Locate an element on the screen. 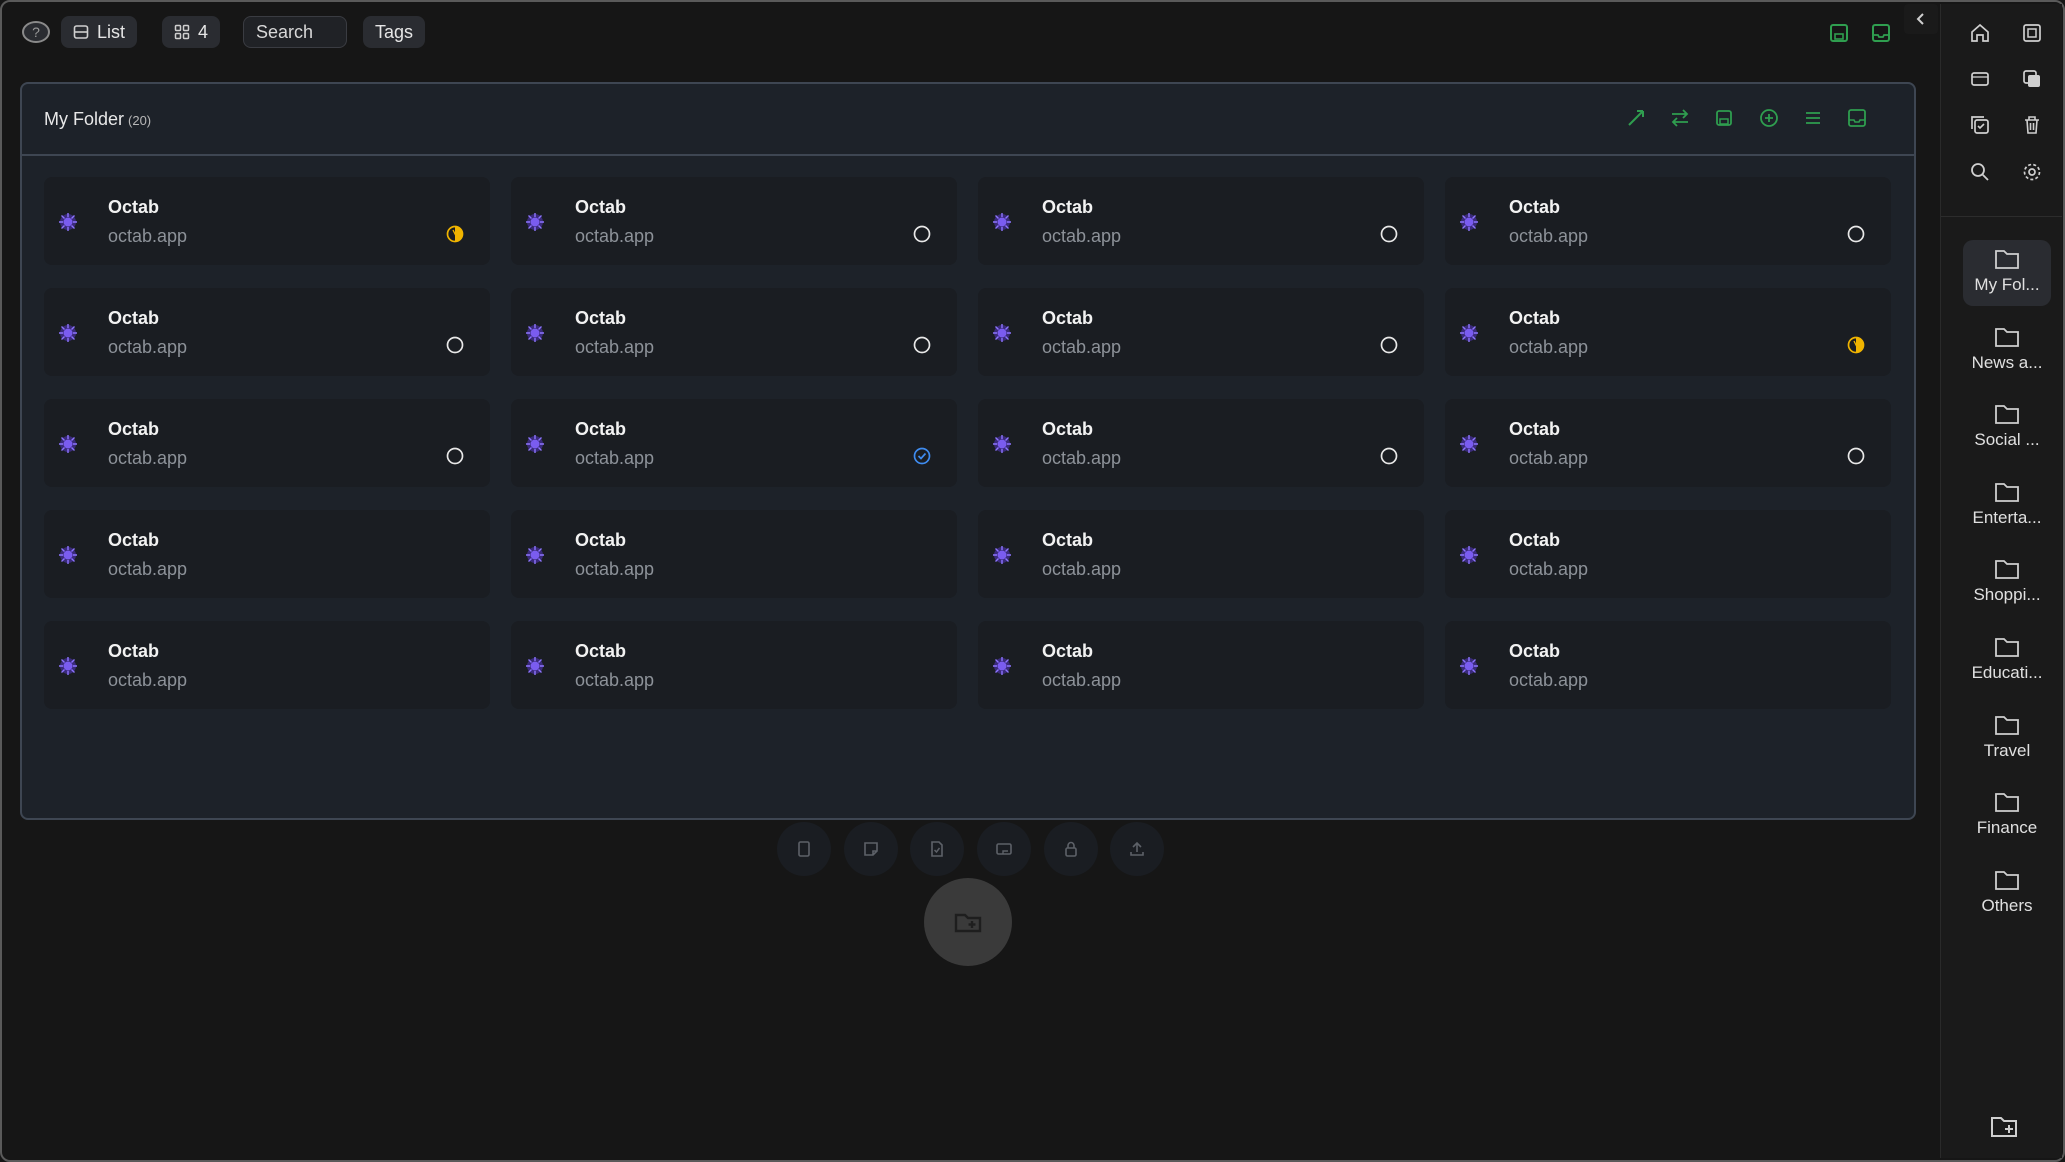 The height and width of the screenshot is (1162, 2065). add-note-button is located at coordinates (871, 849).